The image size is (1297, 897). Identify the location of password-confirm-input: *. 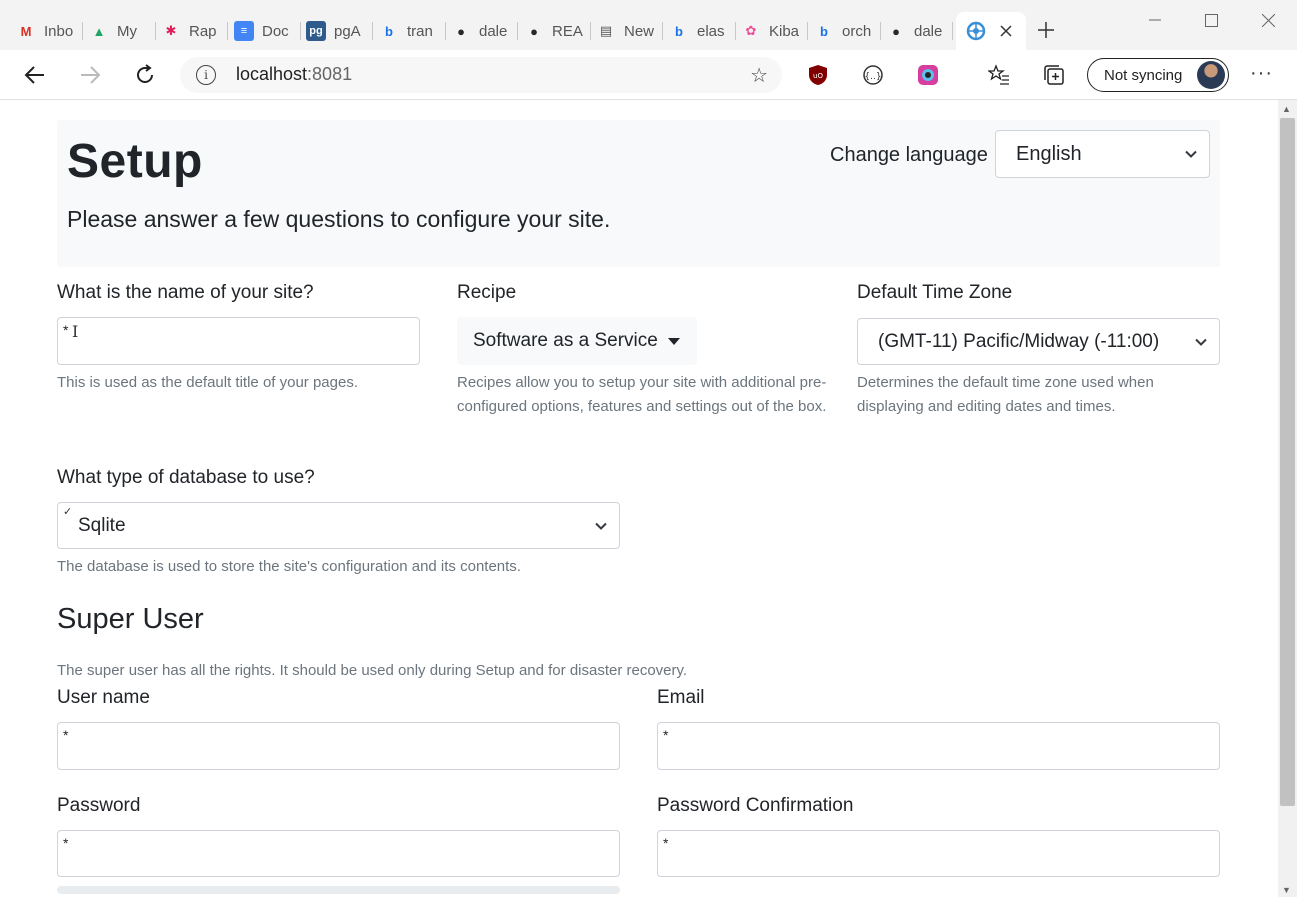
(938, 853).